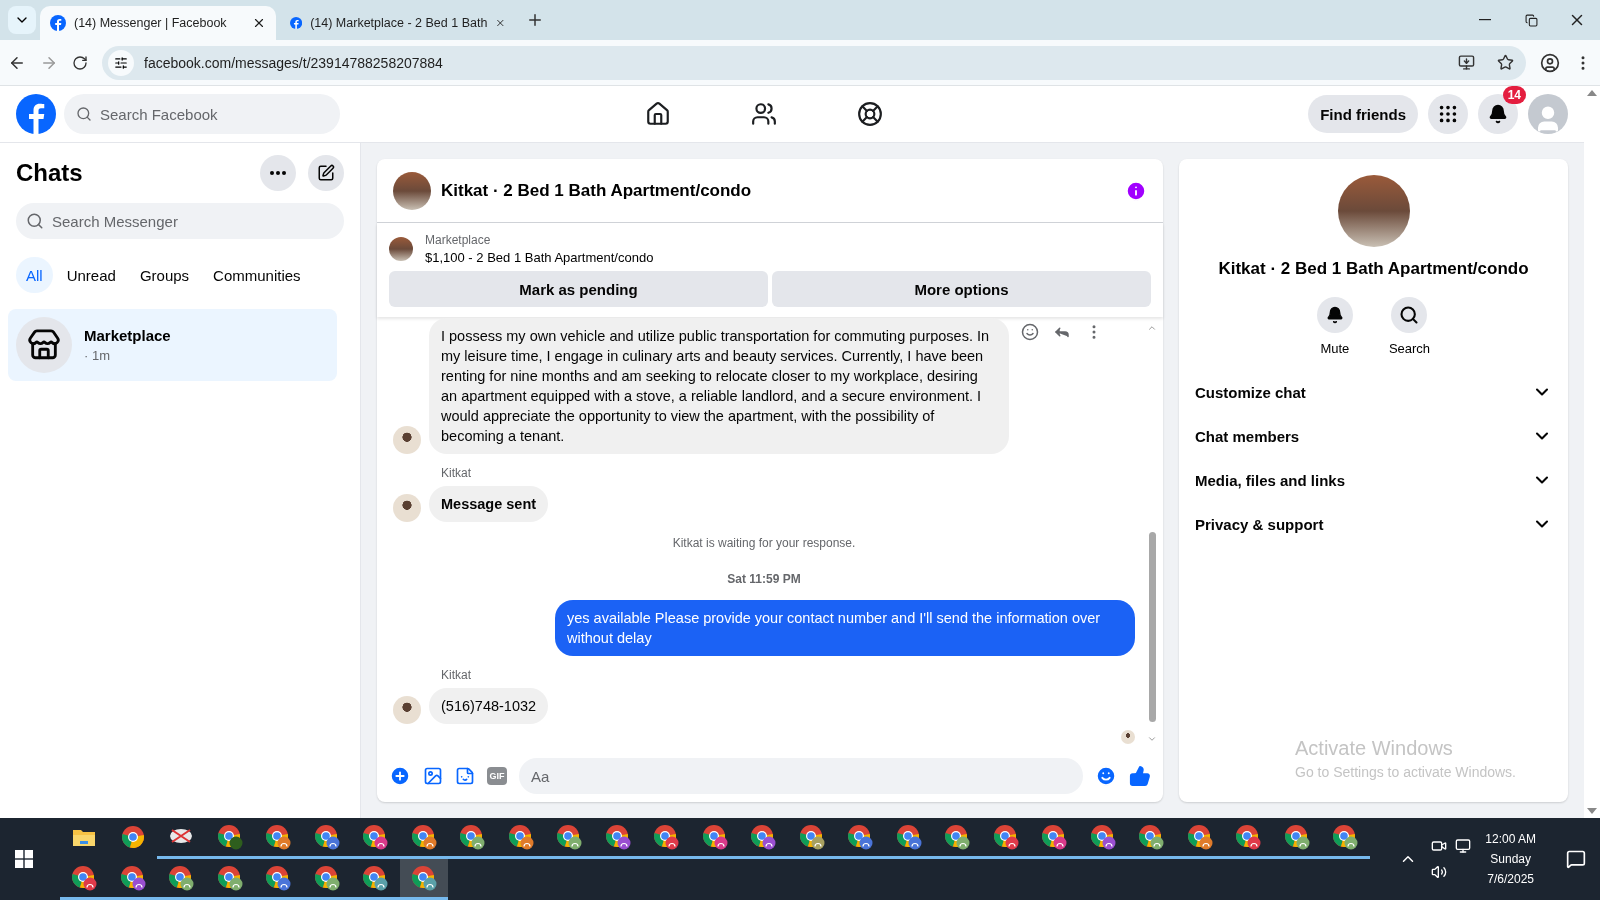 The width and height of the screenshot is (1600, 900). Describe the element at coordinates (1505, 62) in the screenshot. I see `star-icon` at that location.